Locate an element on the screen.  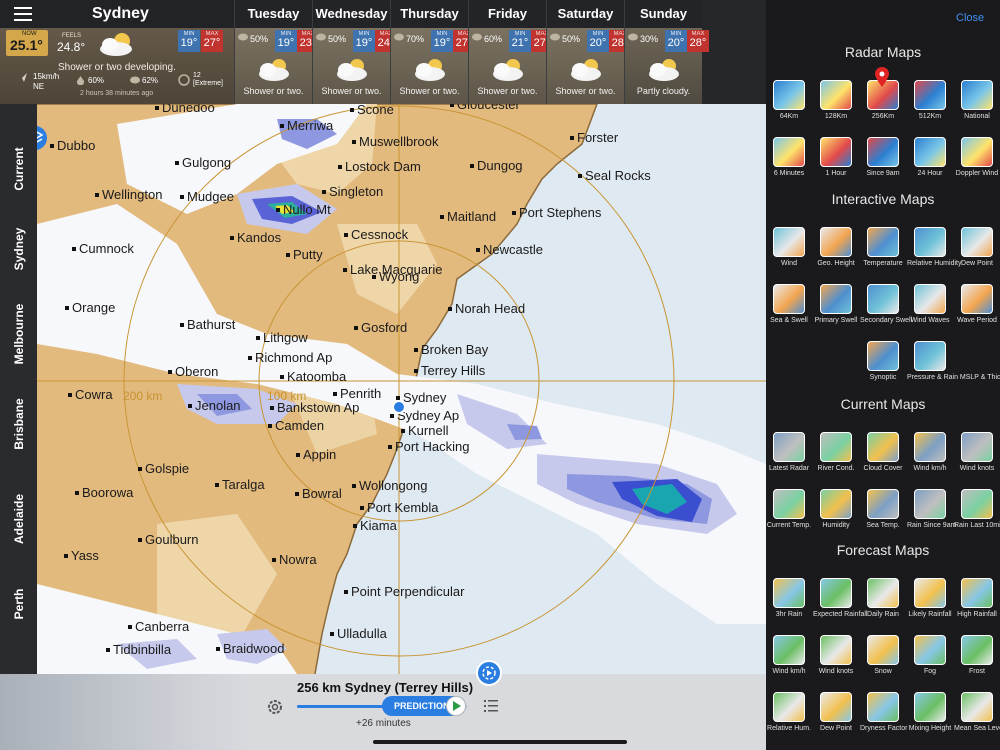
place-label: Mudgee is located at coordinates (210, 196).